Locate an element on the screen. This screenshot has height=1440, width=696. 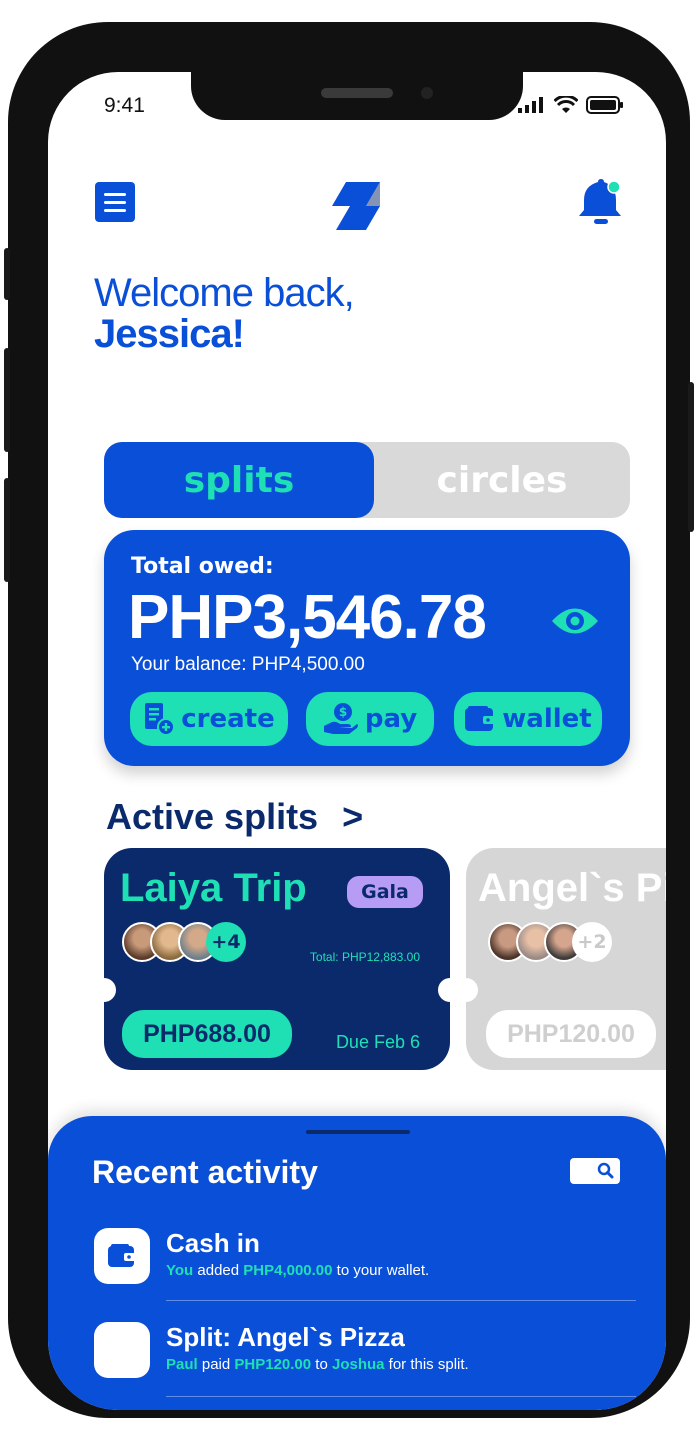
wallet-button: wallet is located at coordinates (528, 719).